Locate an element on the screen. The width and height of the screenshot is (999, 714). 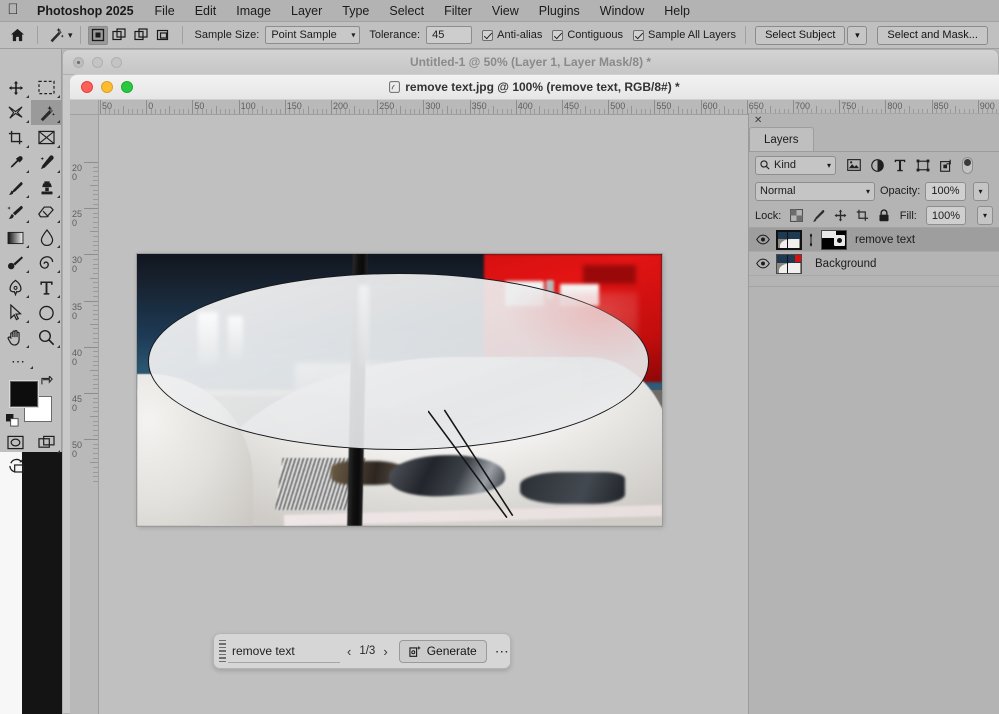
select-subject-button: Select Subject is located at coordinates (800, 35).